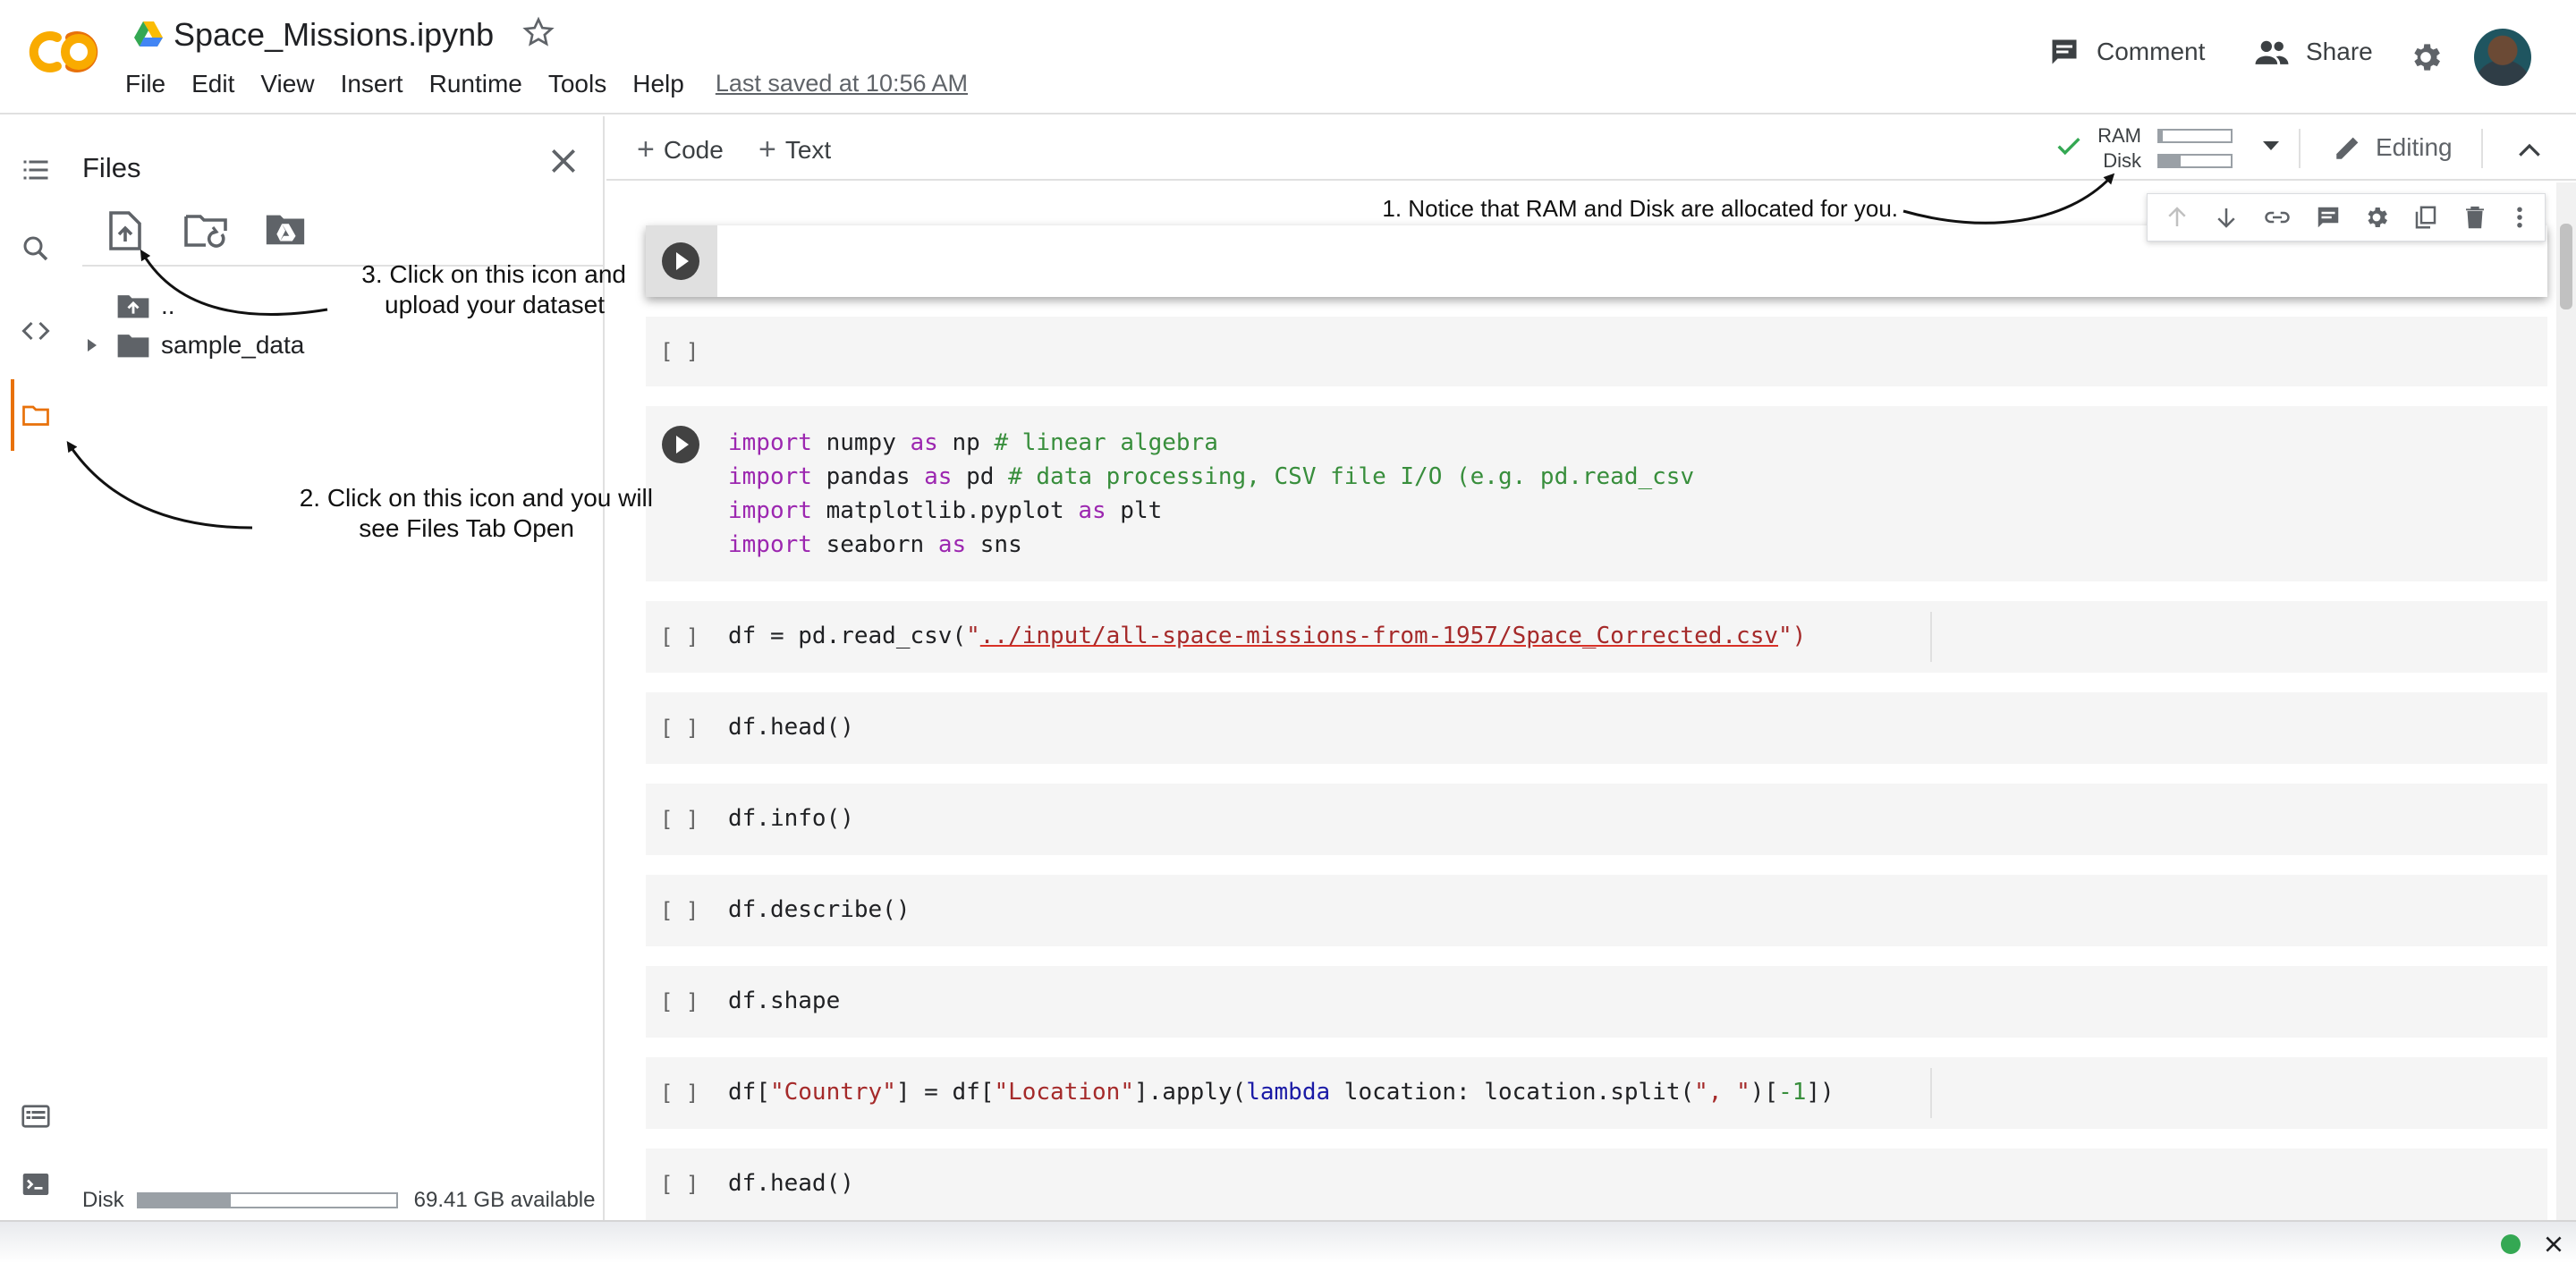 The image size is (2576, 1263). I want to click on arrow-to-upload-icon, so click(234, 282).